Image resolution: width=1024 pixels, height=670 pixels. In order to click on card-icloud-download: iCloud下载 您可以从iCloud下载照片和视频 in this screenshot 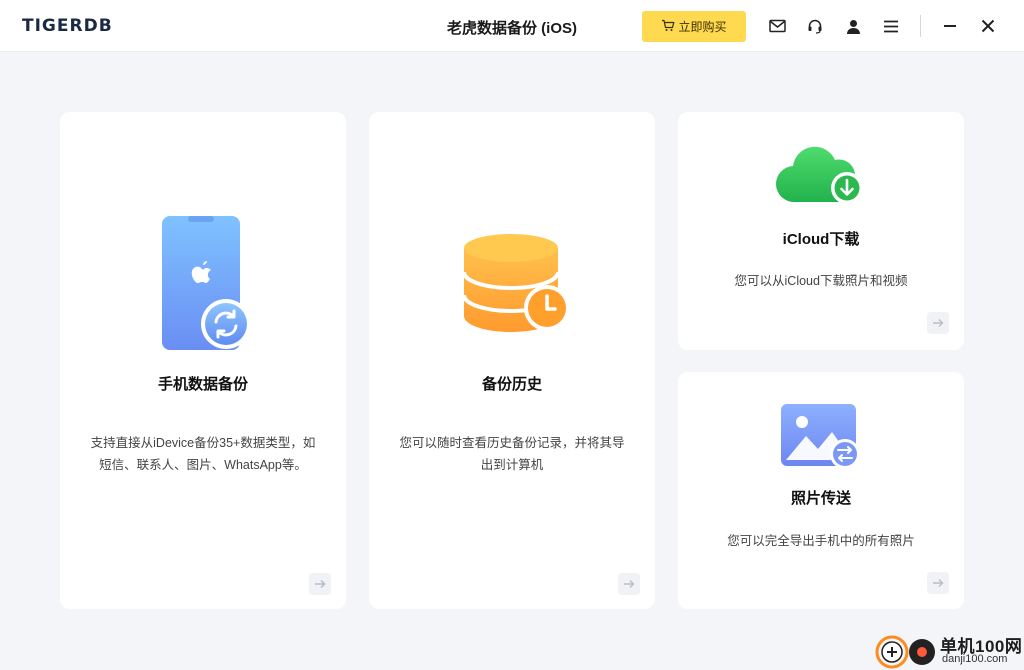, I will do `click(821, 231)`.